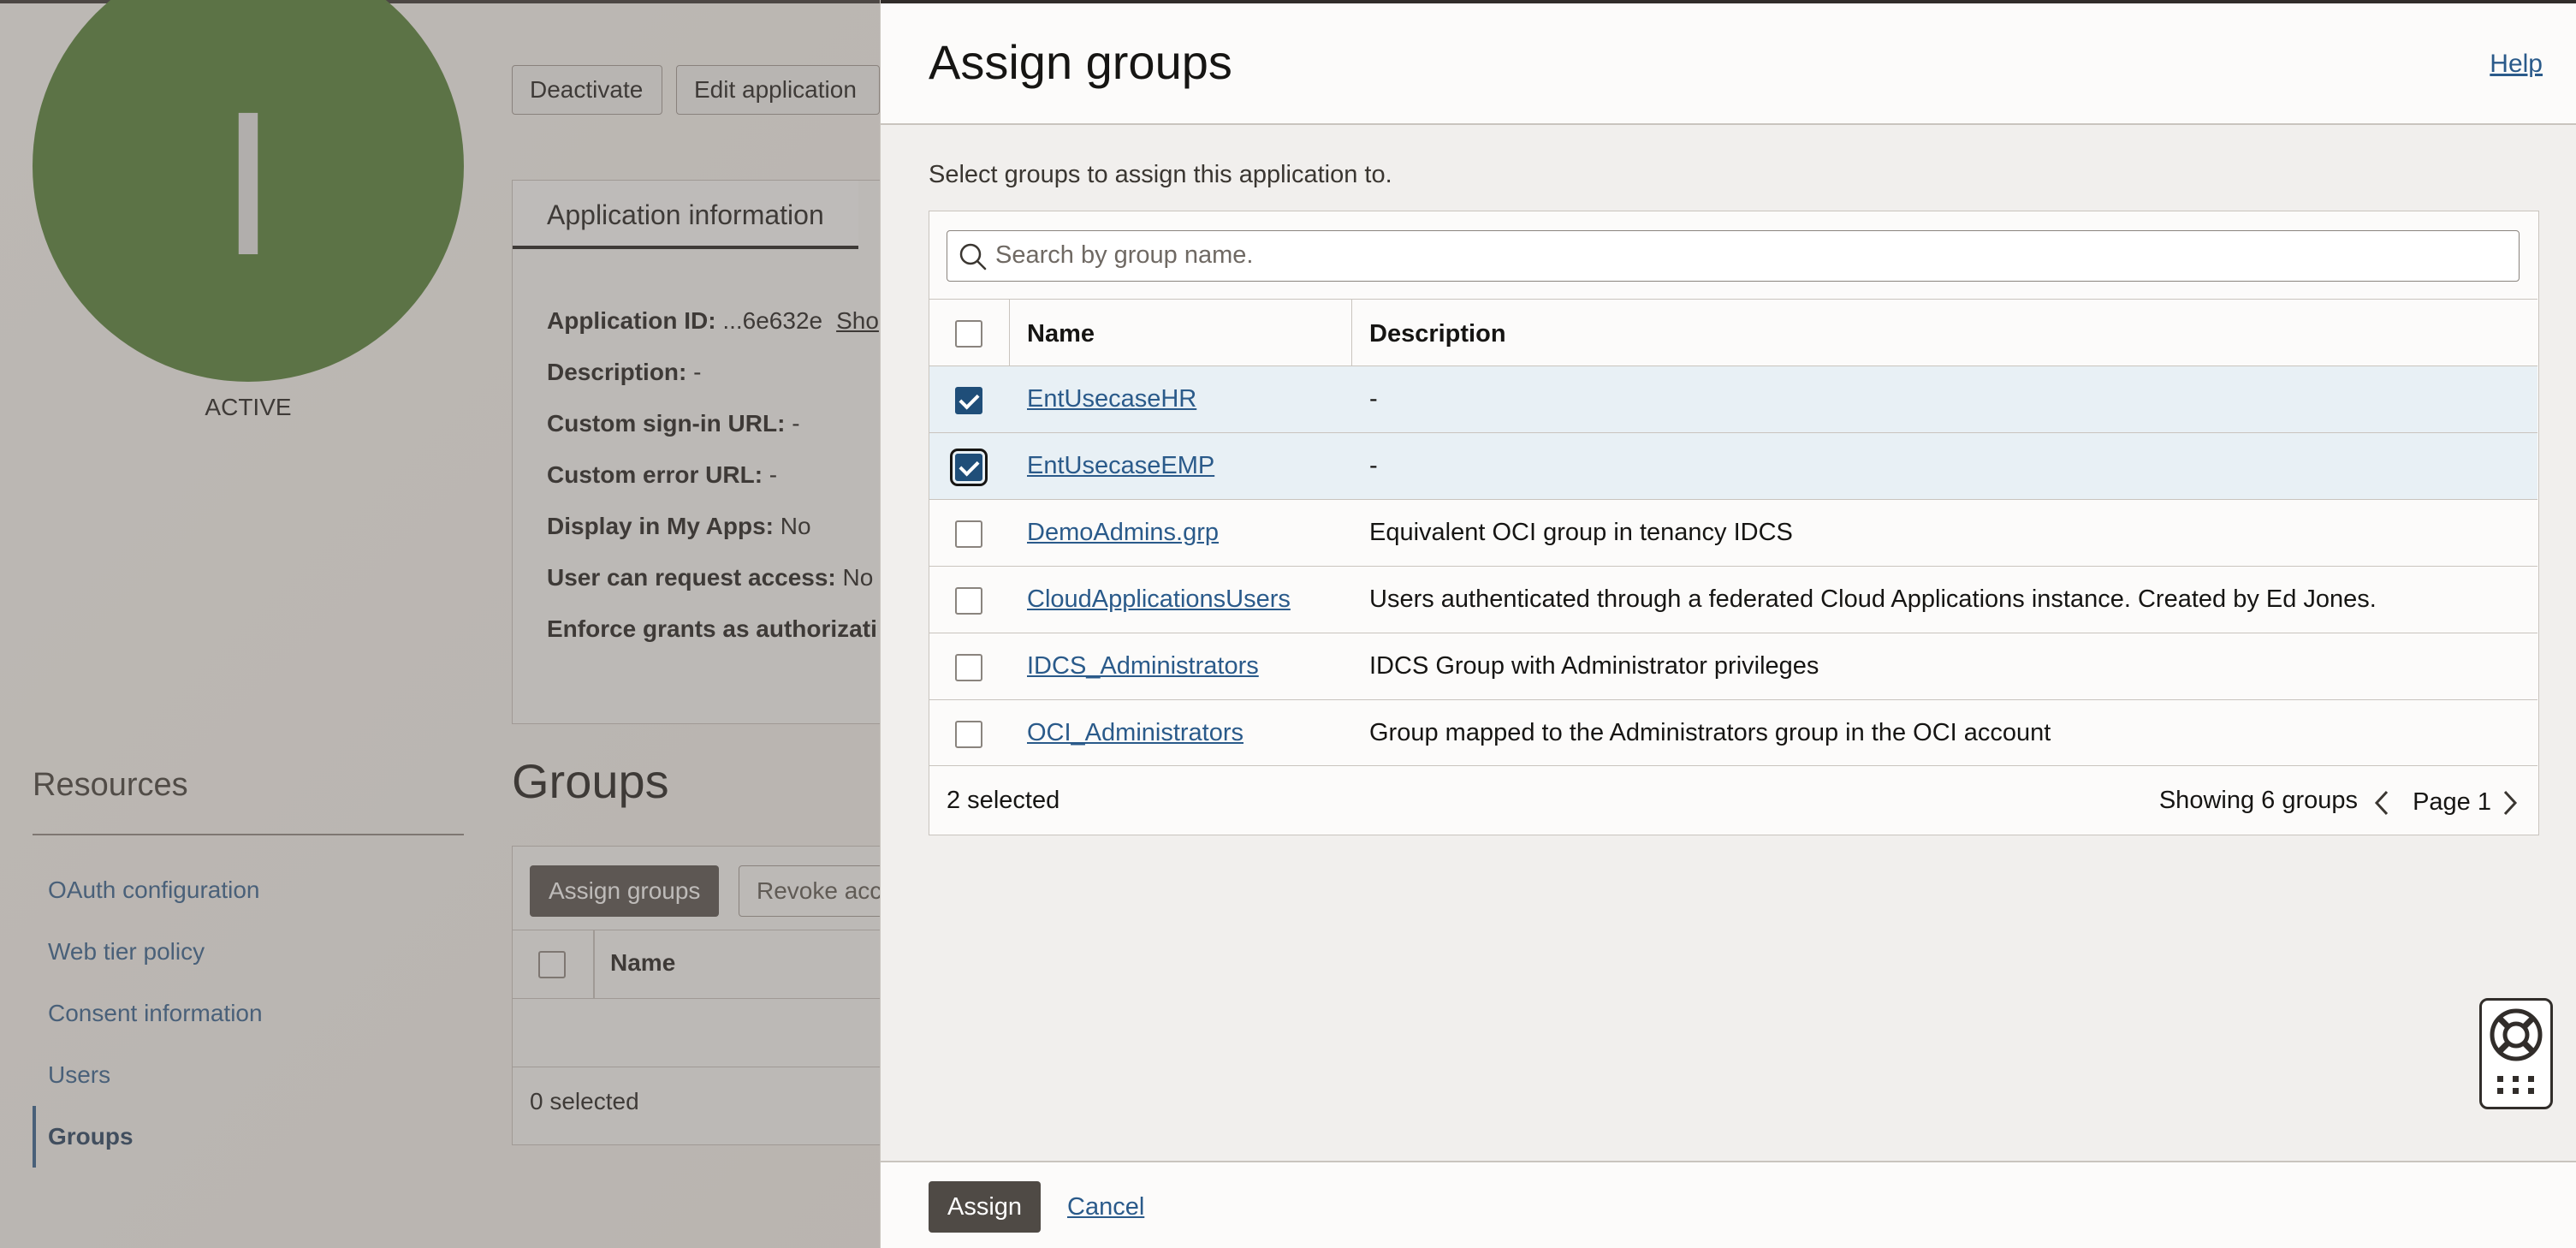 Image resolution: width=2576 pixels, height=1248 pixels. Describe the element at coordinates (1159, 600) in the screenshot. I see `group-name-link: CloudApplicationsUsers` at that location.